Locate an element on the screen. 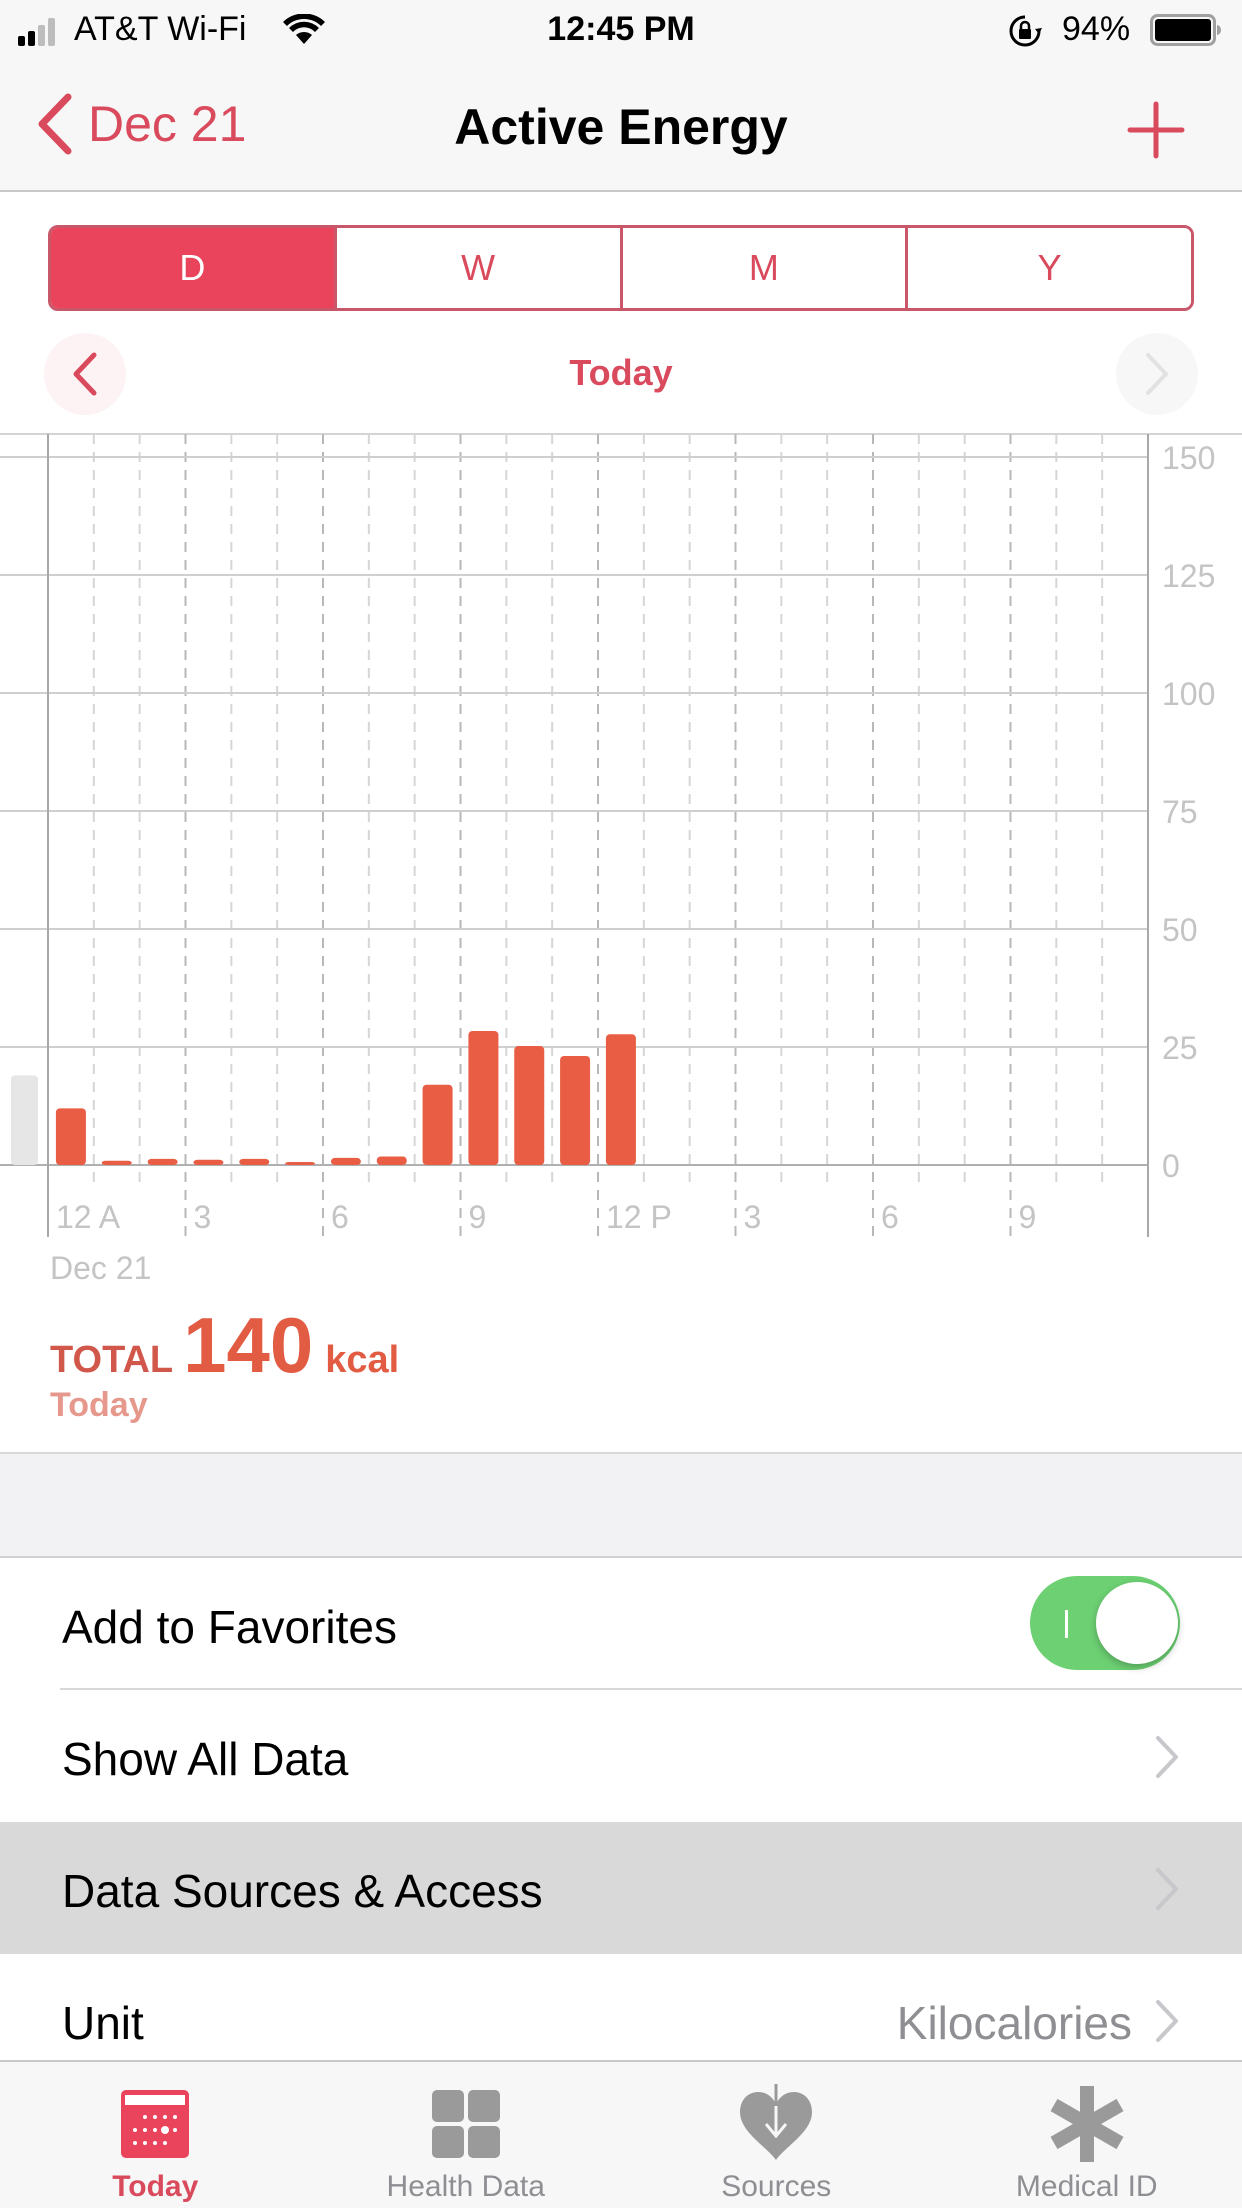 The image size is (1242, 2208). tab-health-data-label: Health Data is located at coordinates (465, 2186).